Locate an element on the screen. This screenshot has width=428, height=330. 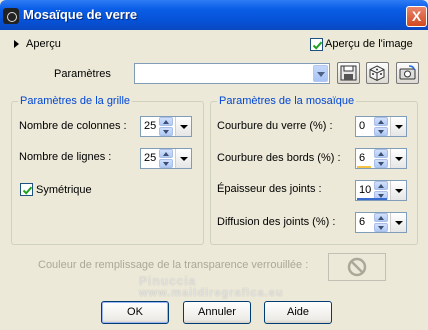
symmetric-label: Symétrique is located at coordinates (64, 190).